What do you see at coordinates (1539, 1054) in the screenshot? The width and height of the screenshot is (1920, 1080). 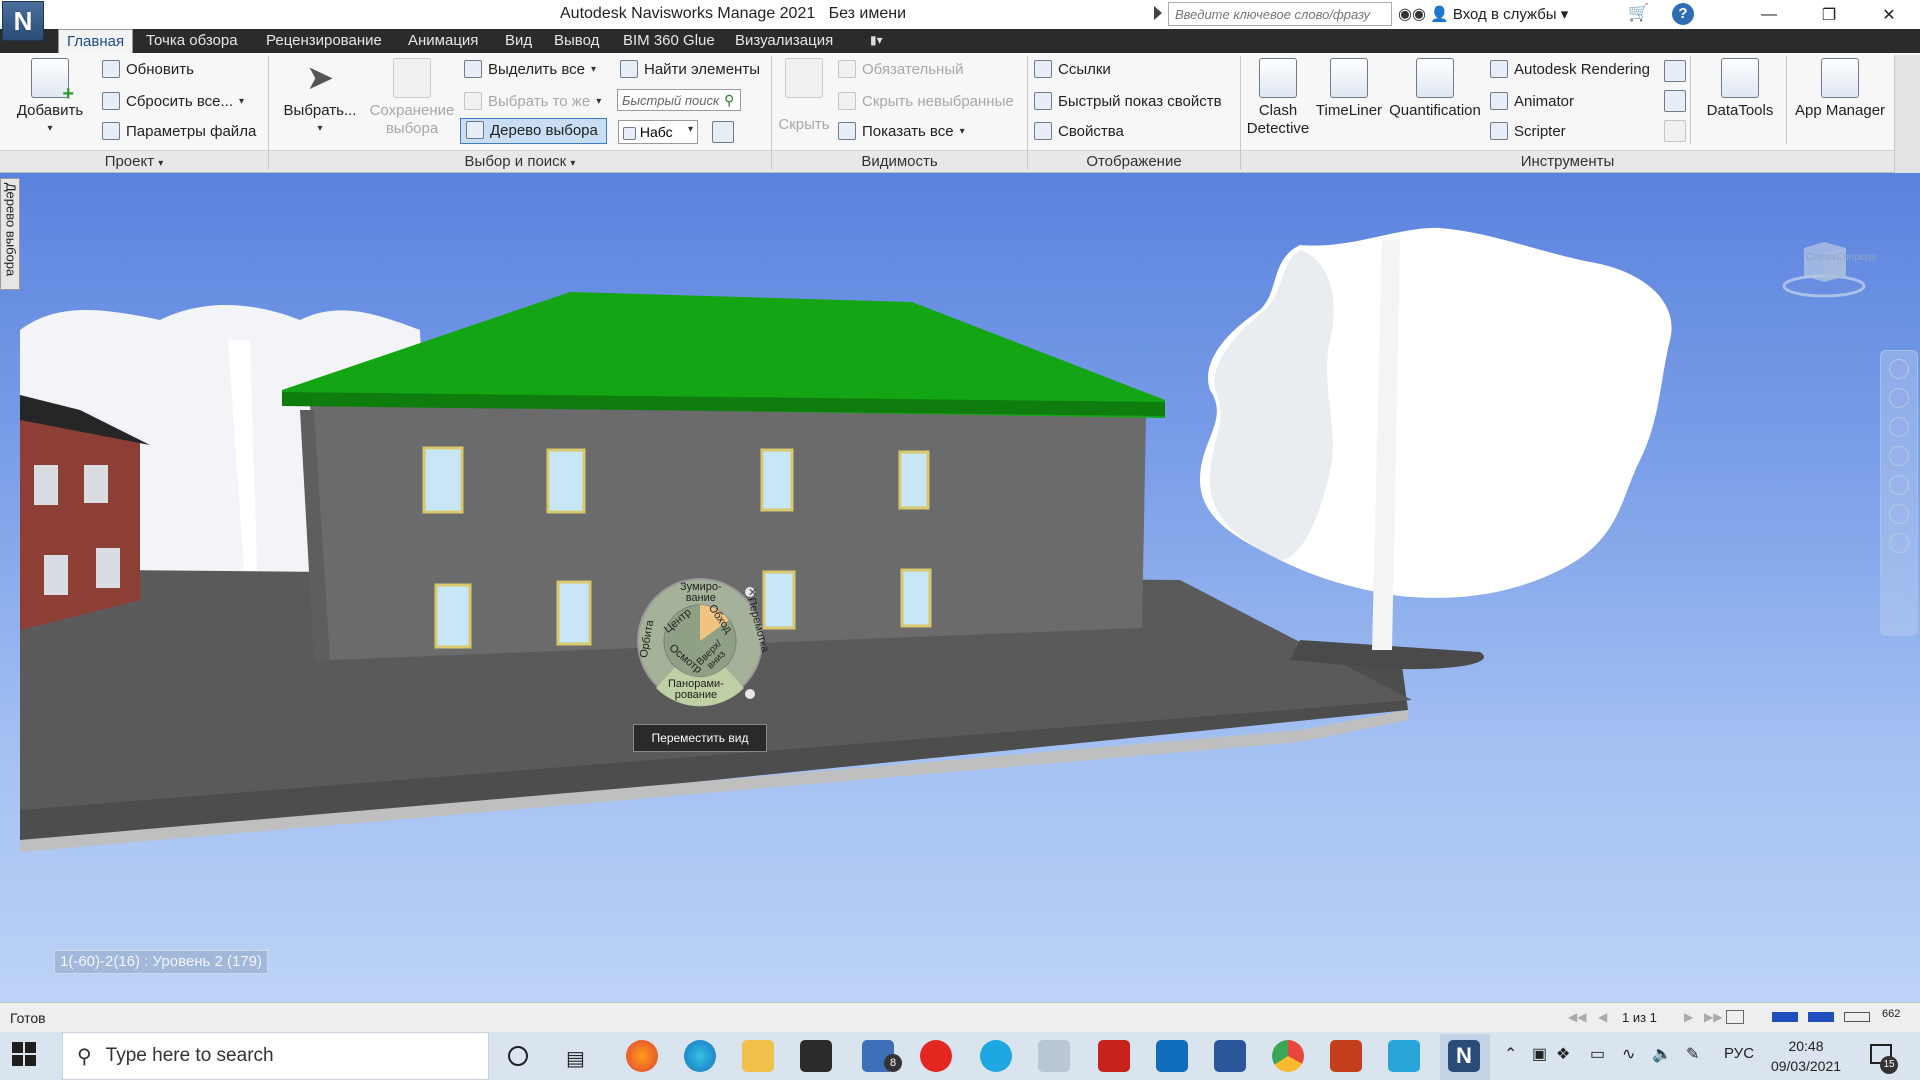 I see `tray-camera-icon: ▣` at bounding box center [1539, 1054].